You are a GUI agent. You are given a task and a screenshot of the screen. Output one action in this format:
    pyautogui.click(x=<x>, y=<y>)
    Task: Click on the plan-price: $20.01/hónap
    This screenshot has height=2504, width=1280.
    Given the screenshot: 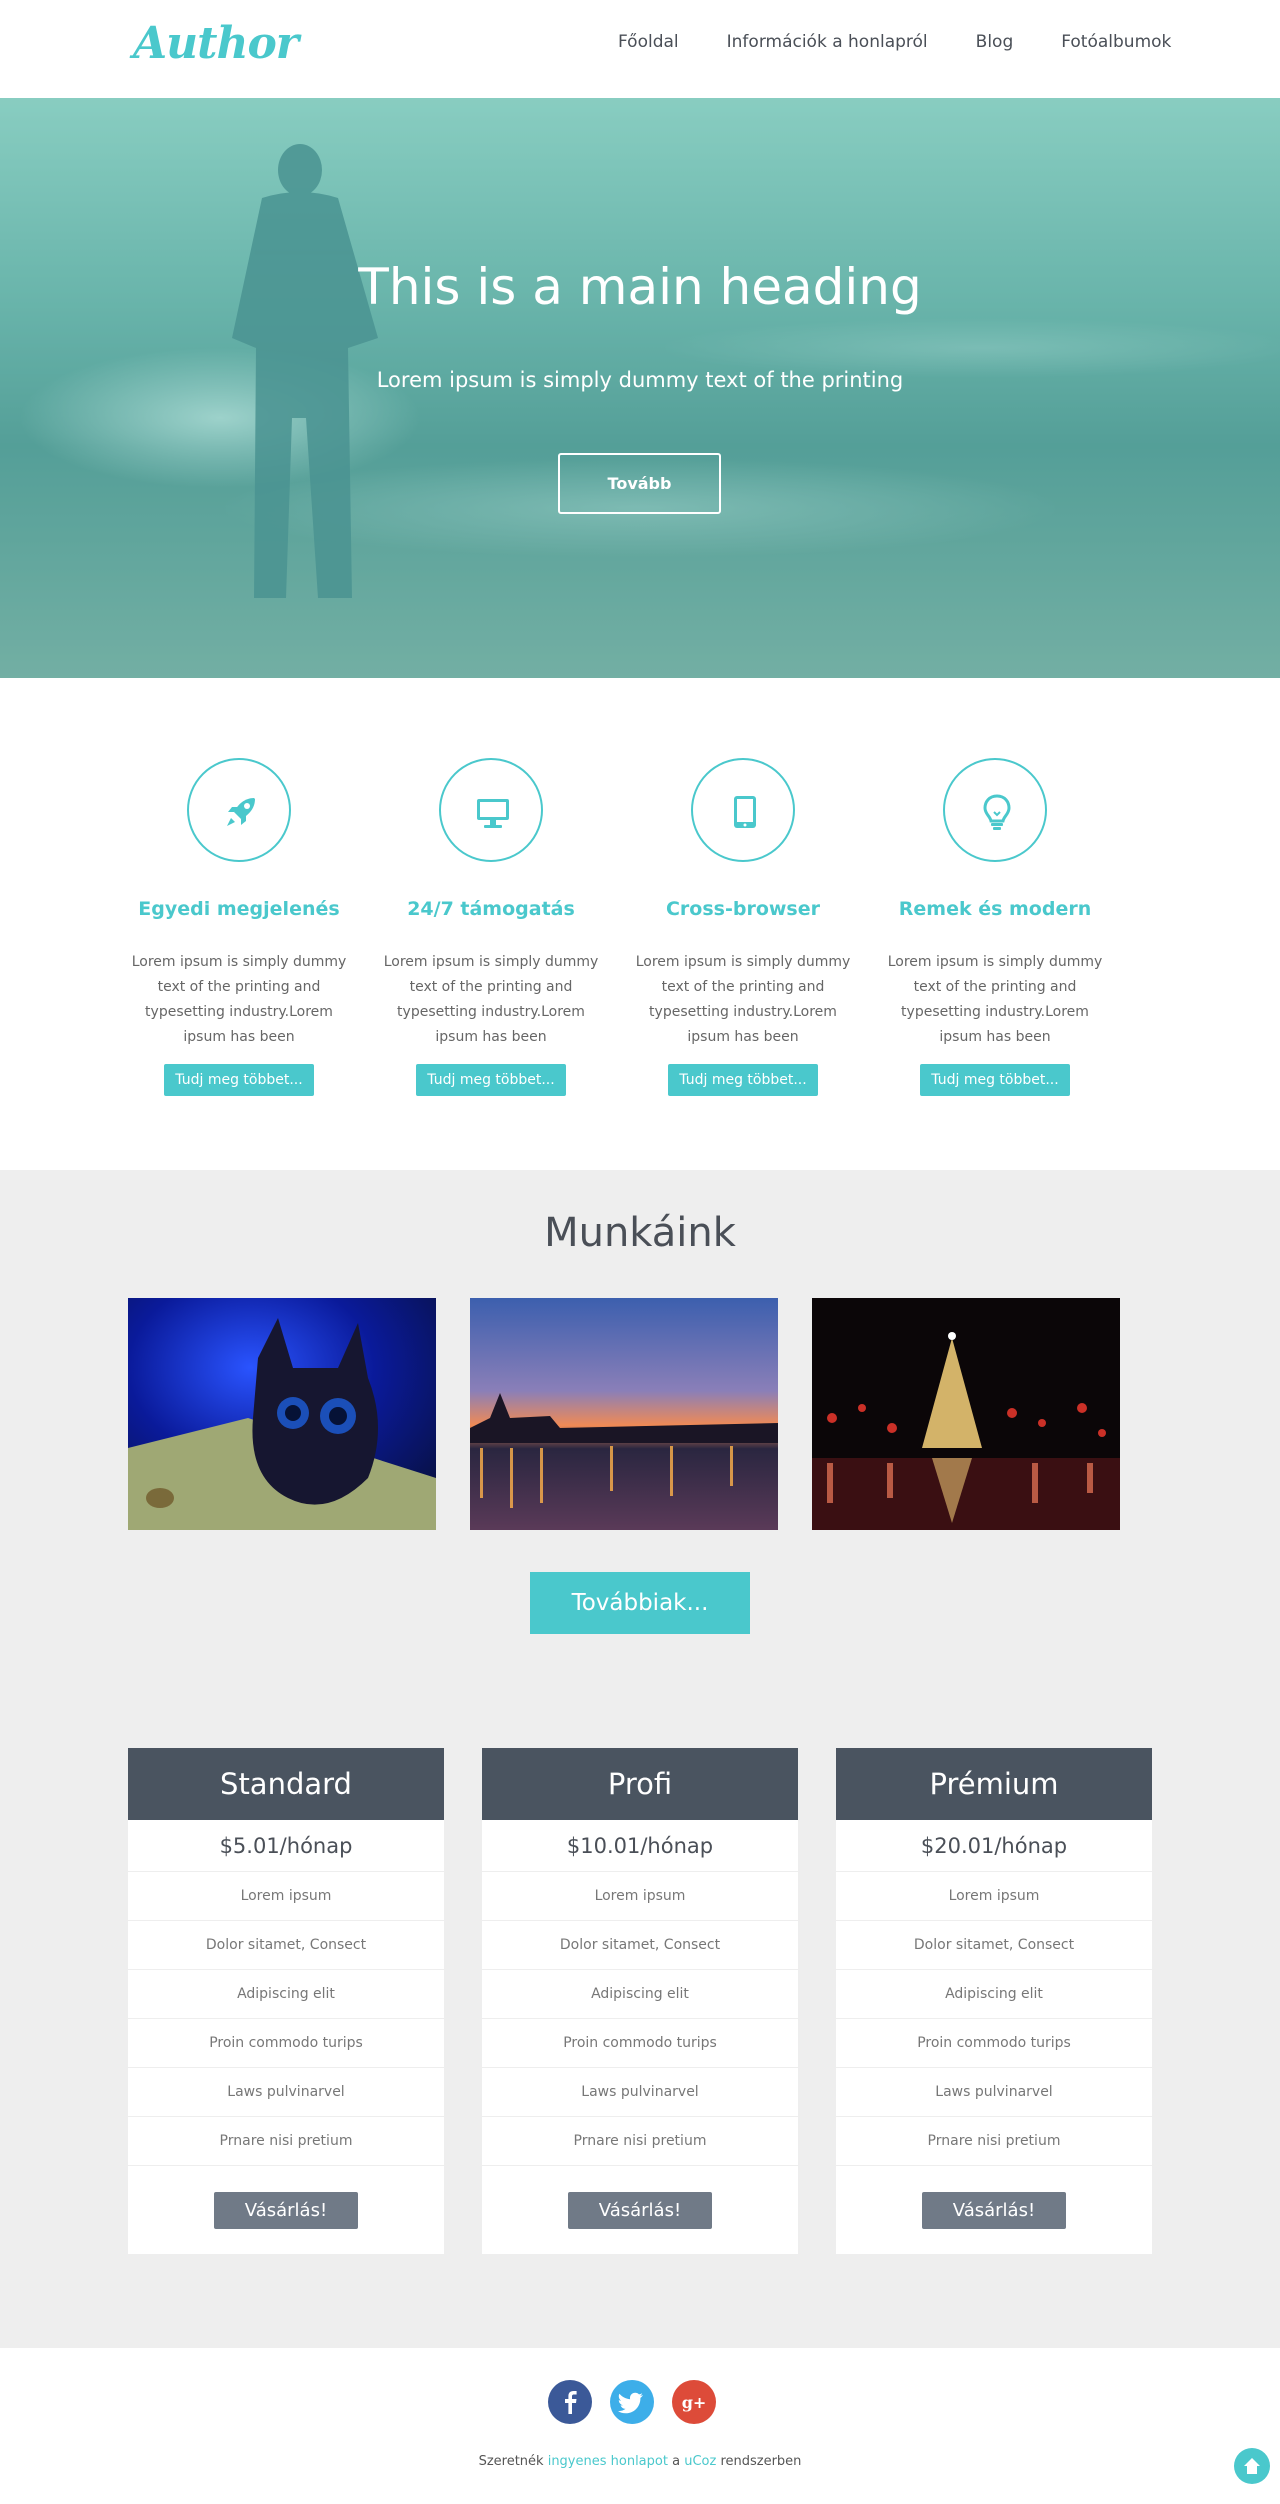 What is the action you would take?
    pyautogui.click(x=994, y=1846)
    